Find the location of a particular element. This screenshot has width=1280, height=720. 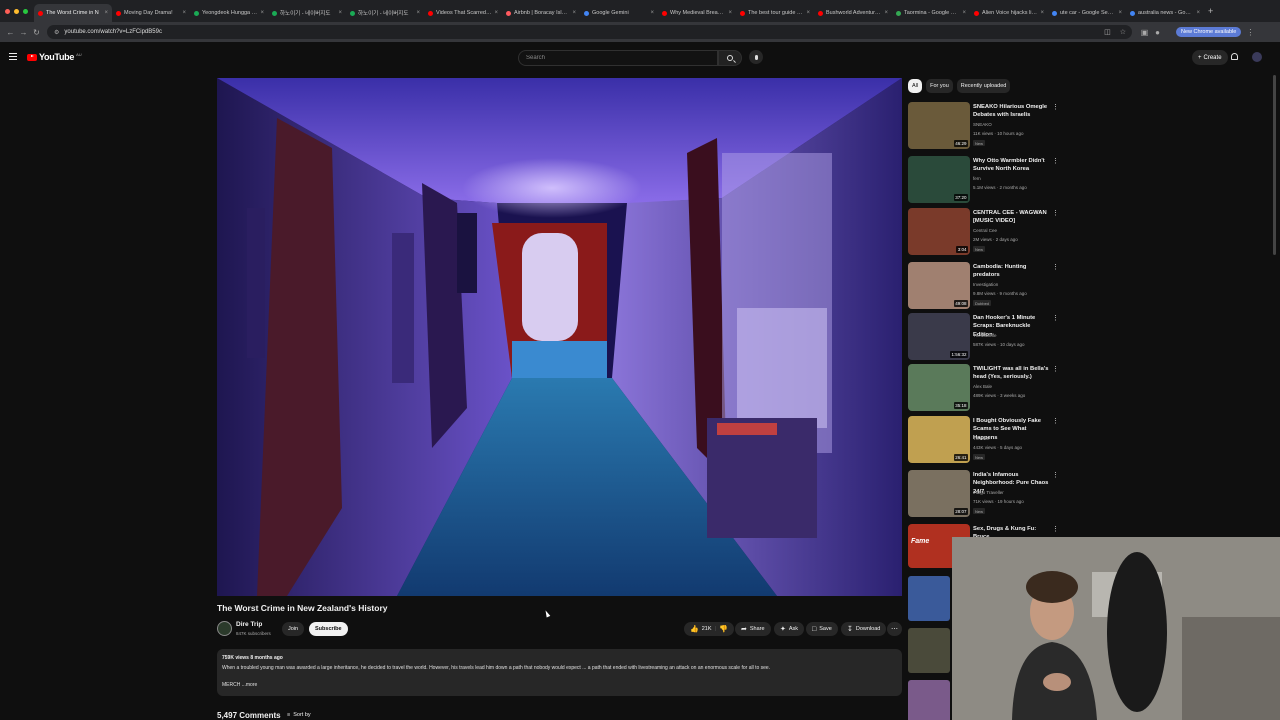

recommendation-channel: Indigo Traveller is located at coordinates (988, 492).